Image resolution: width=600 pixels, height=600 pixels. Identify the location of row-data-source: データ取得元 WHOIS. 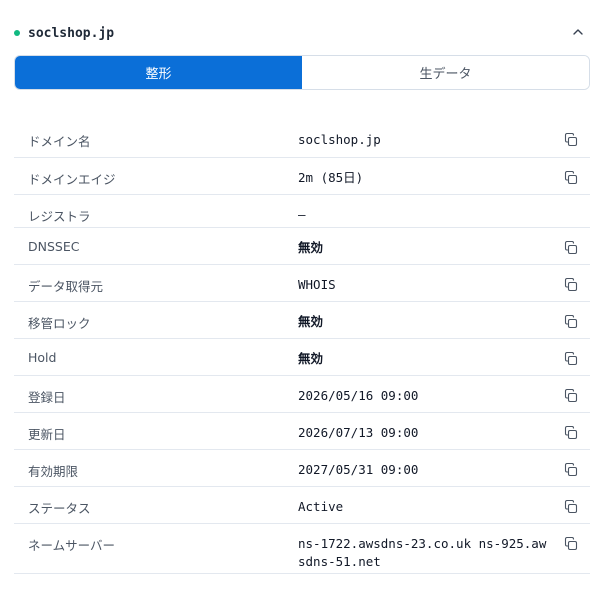
(302, 283).